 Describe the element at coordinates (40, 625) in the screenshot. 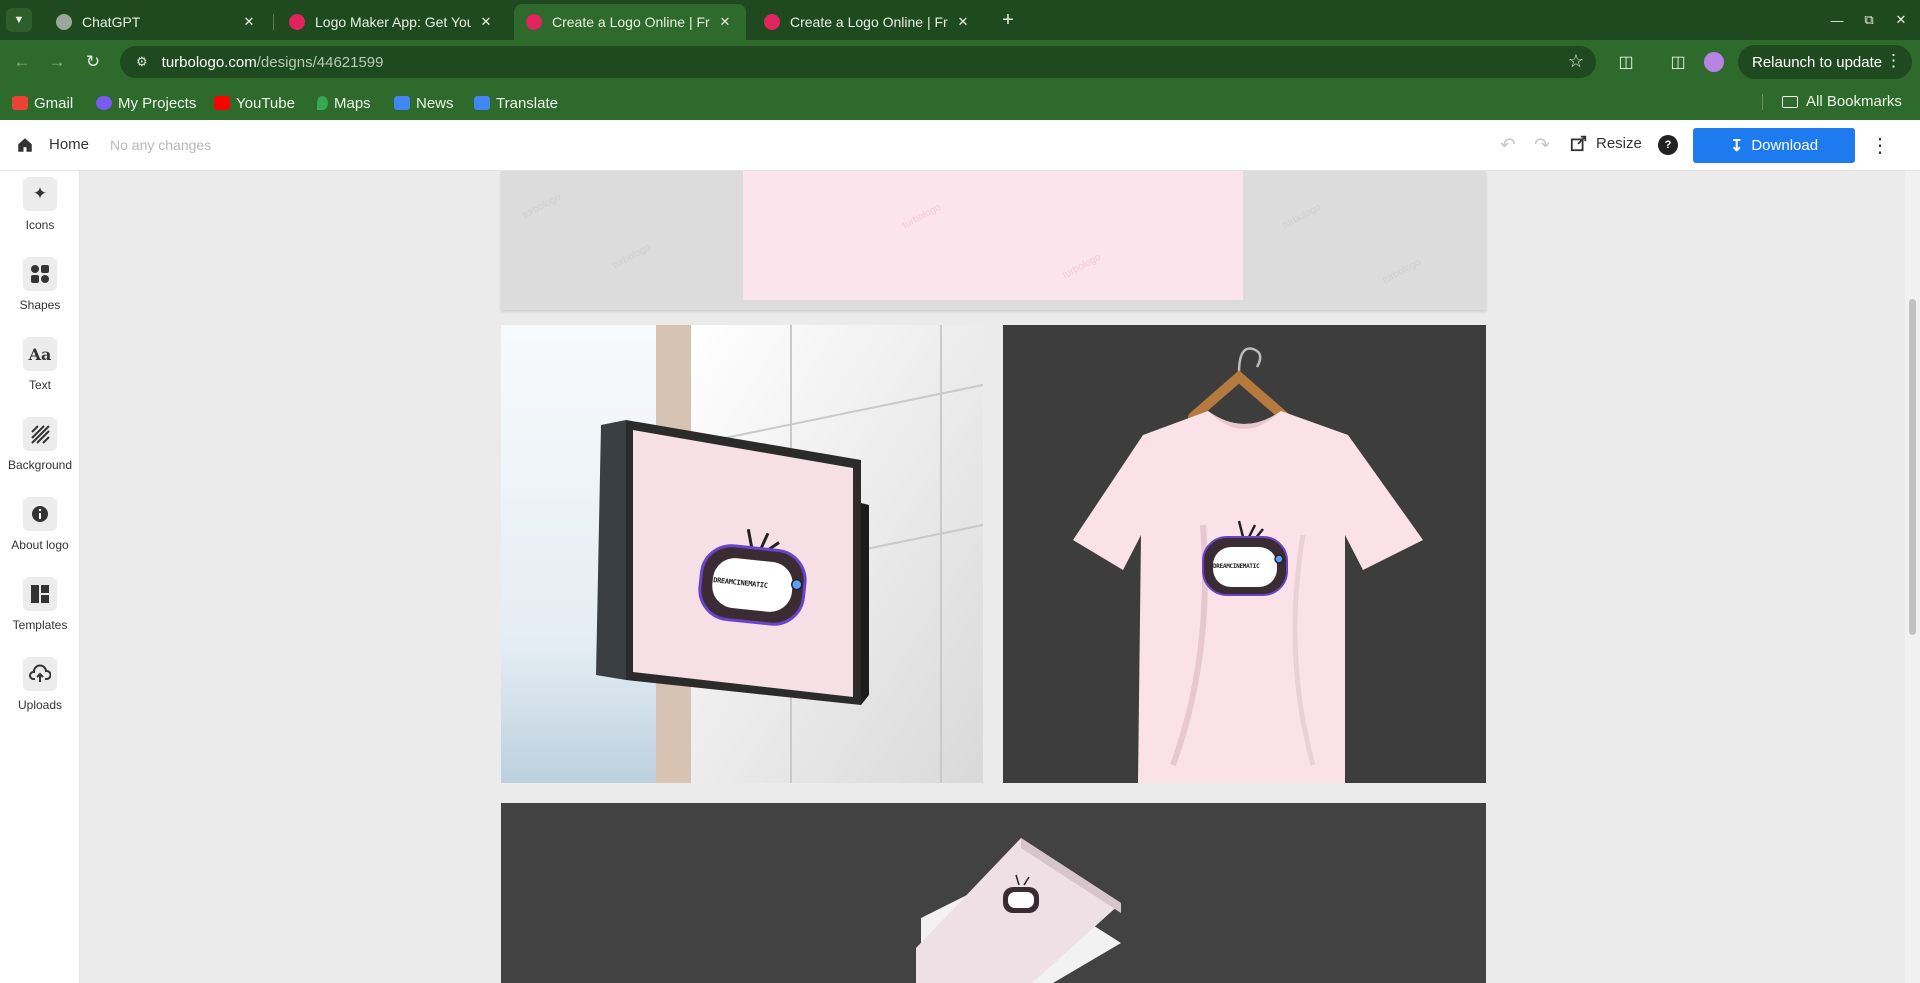

I see `sidebar-item-label: Templates` at that location.